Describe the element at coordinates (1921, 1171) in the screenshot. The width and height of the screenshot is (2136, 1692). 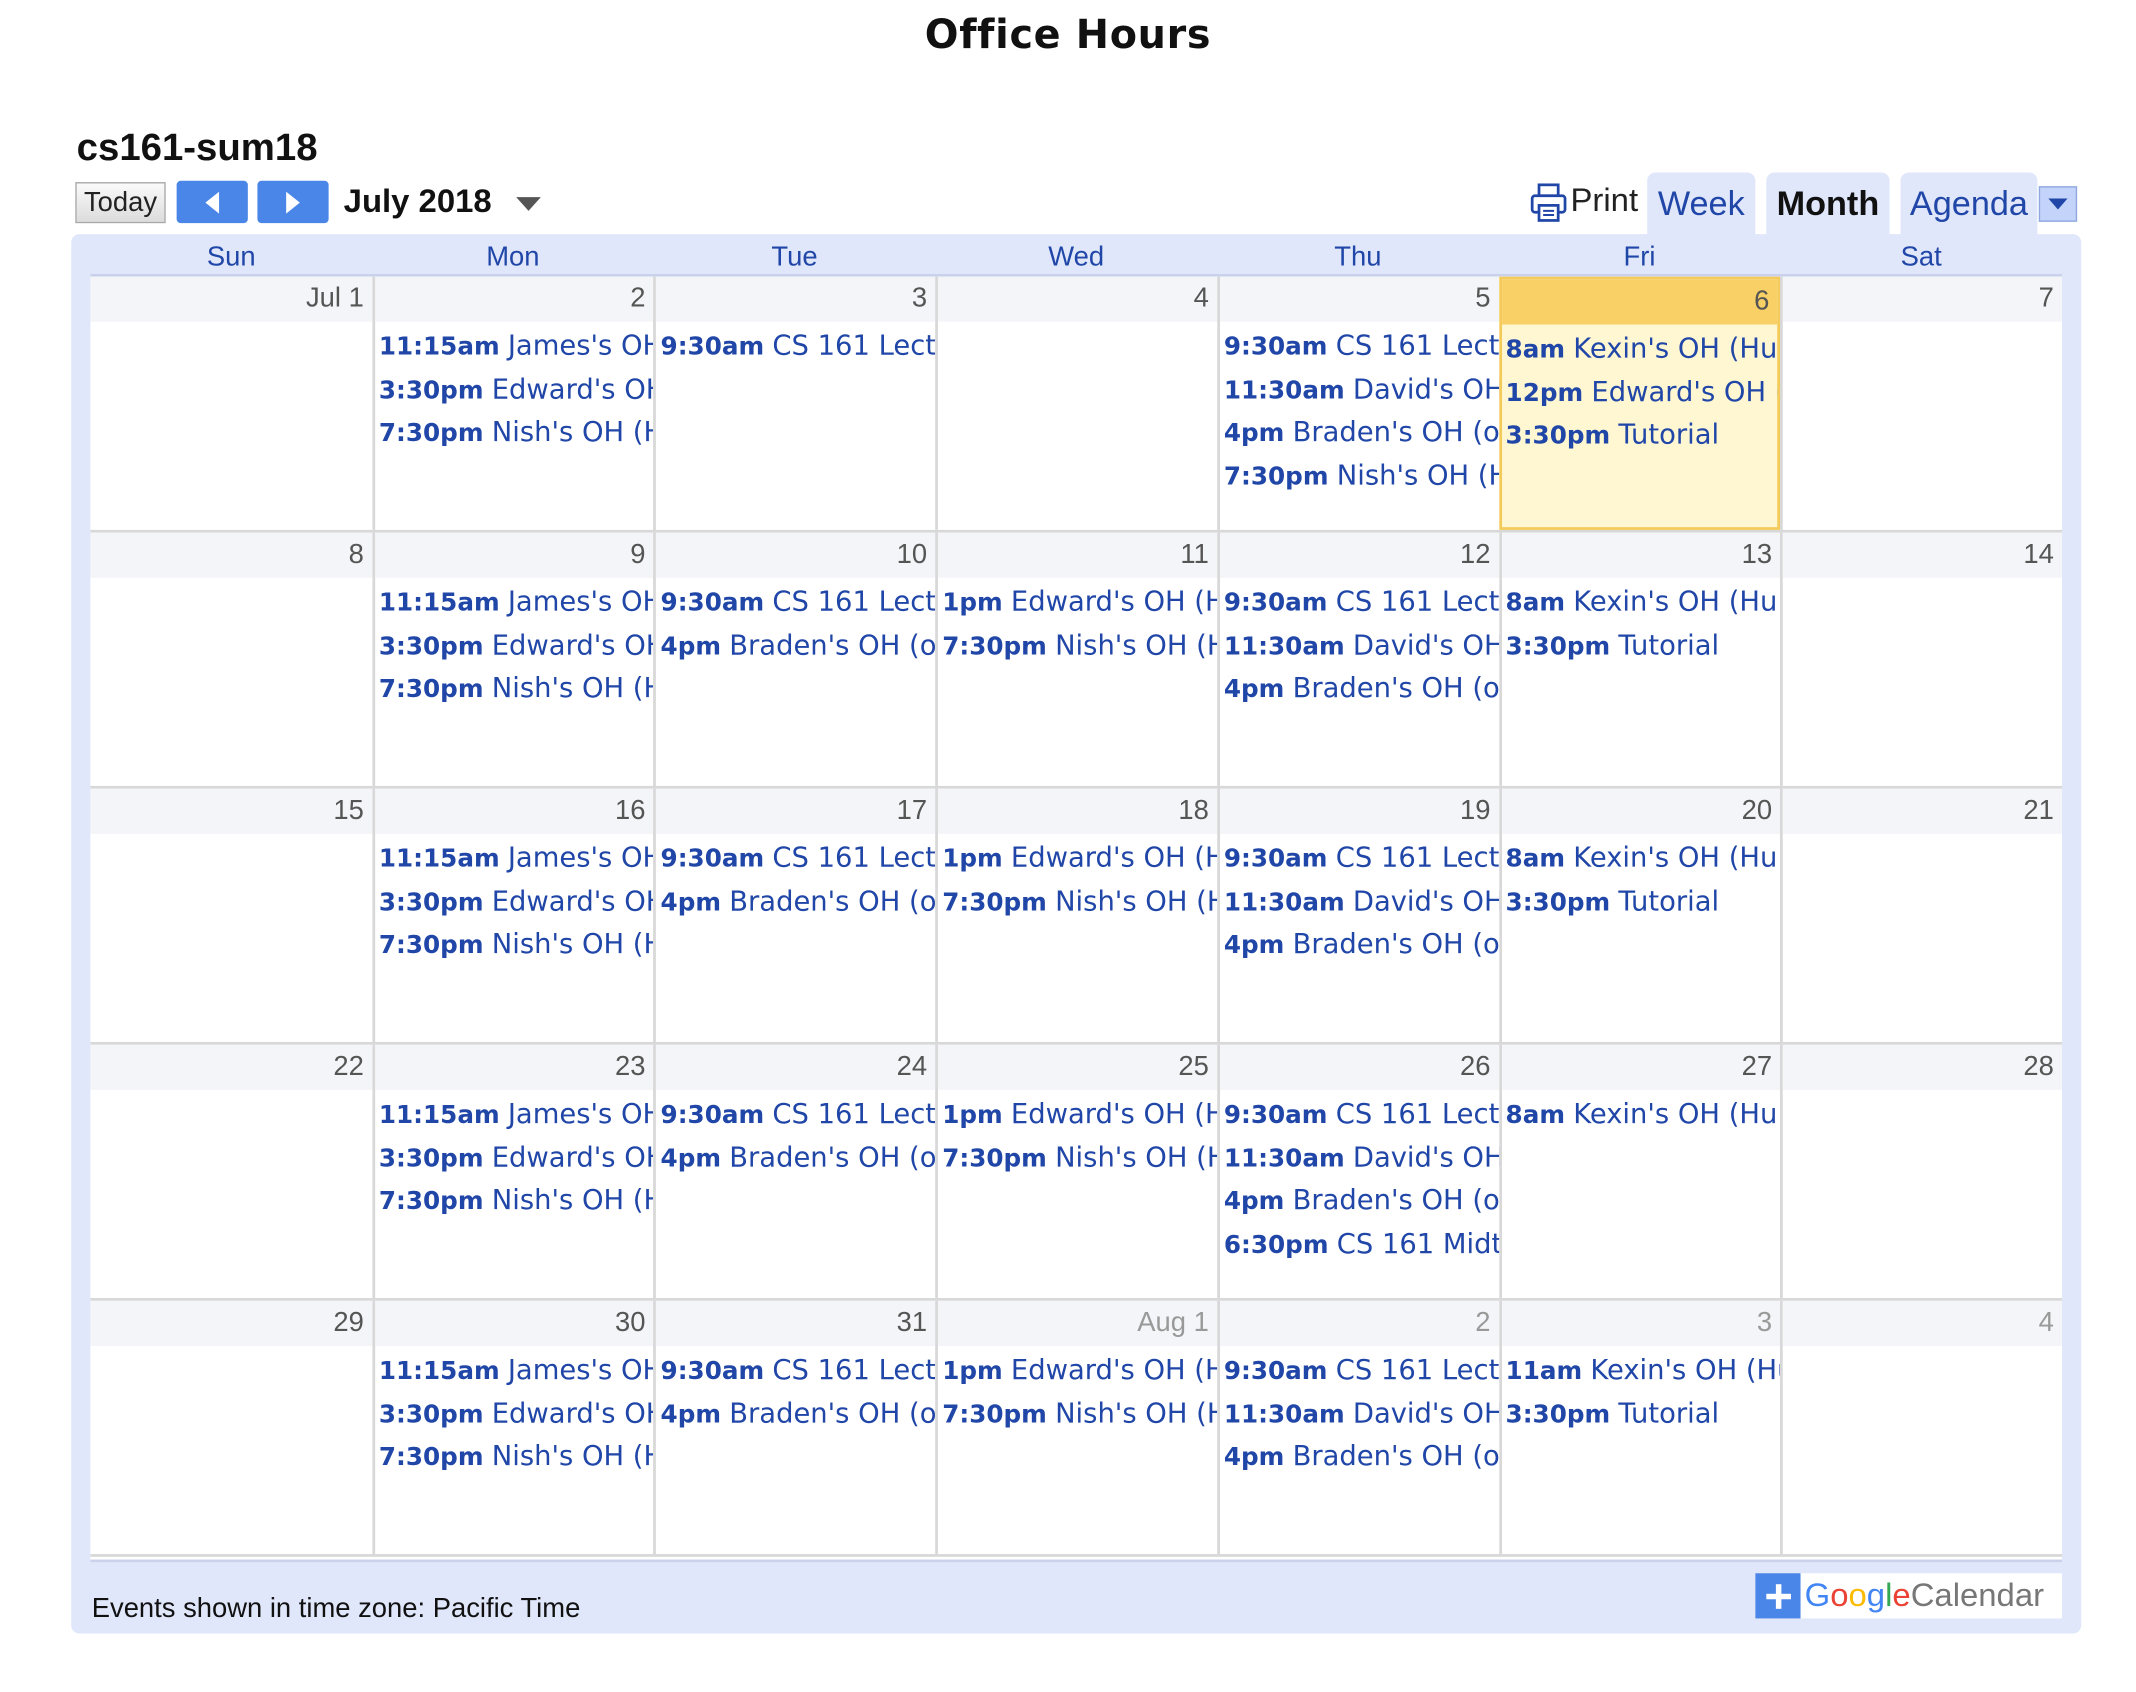
I see `day-cell: 28` at that location.